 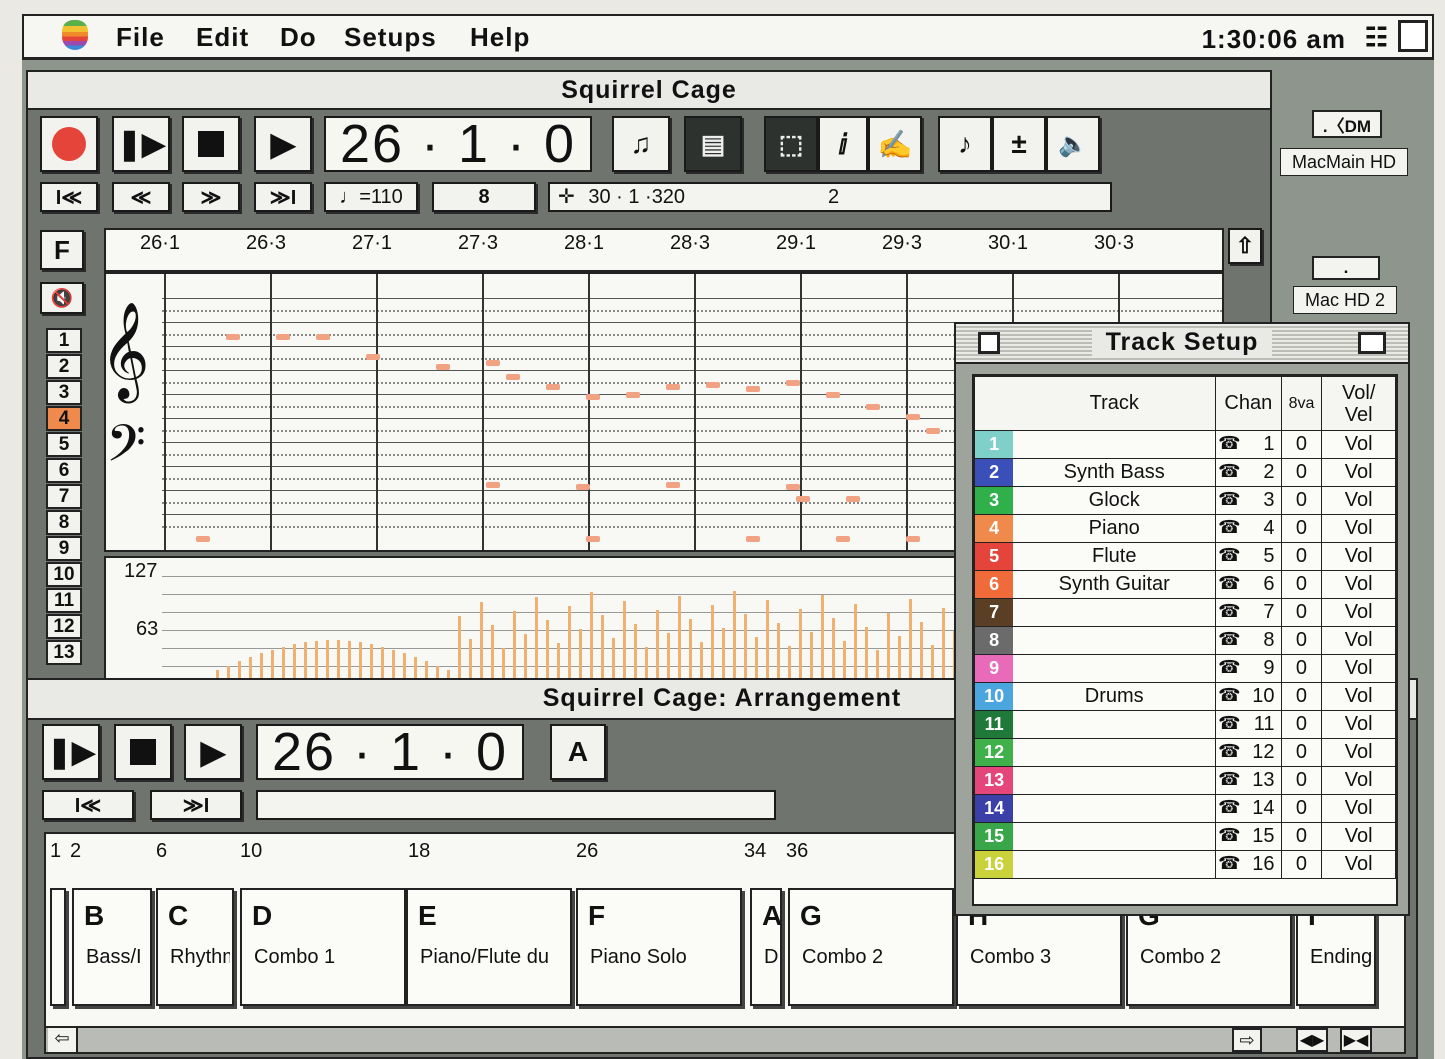 What do you see at coordinates (578, 752) in the screenshot?
I see `arr-mode-button: A` at bounding box center [578, 752].